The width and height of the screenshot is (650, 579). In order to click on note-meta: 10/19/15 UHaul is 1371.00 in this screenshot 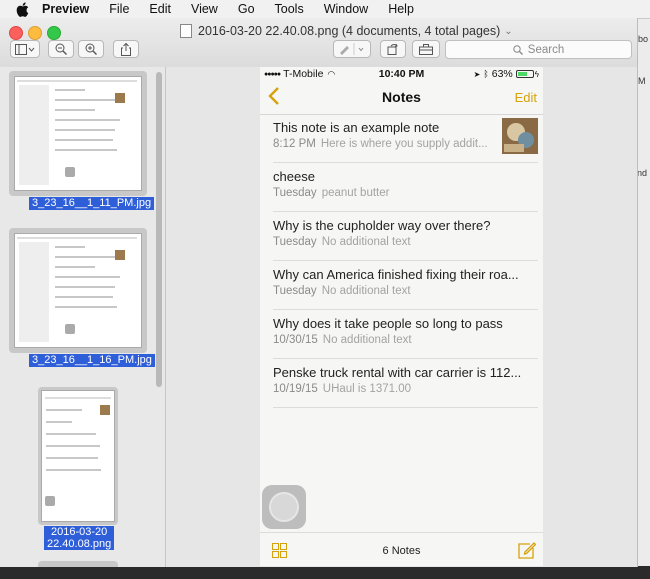, I will do `click(342, 389)`.